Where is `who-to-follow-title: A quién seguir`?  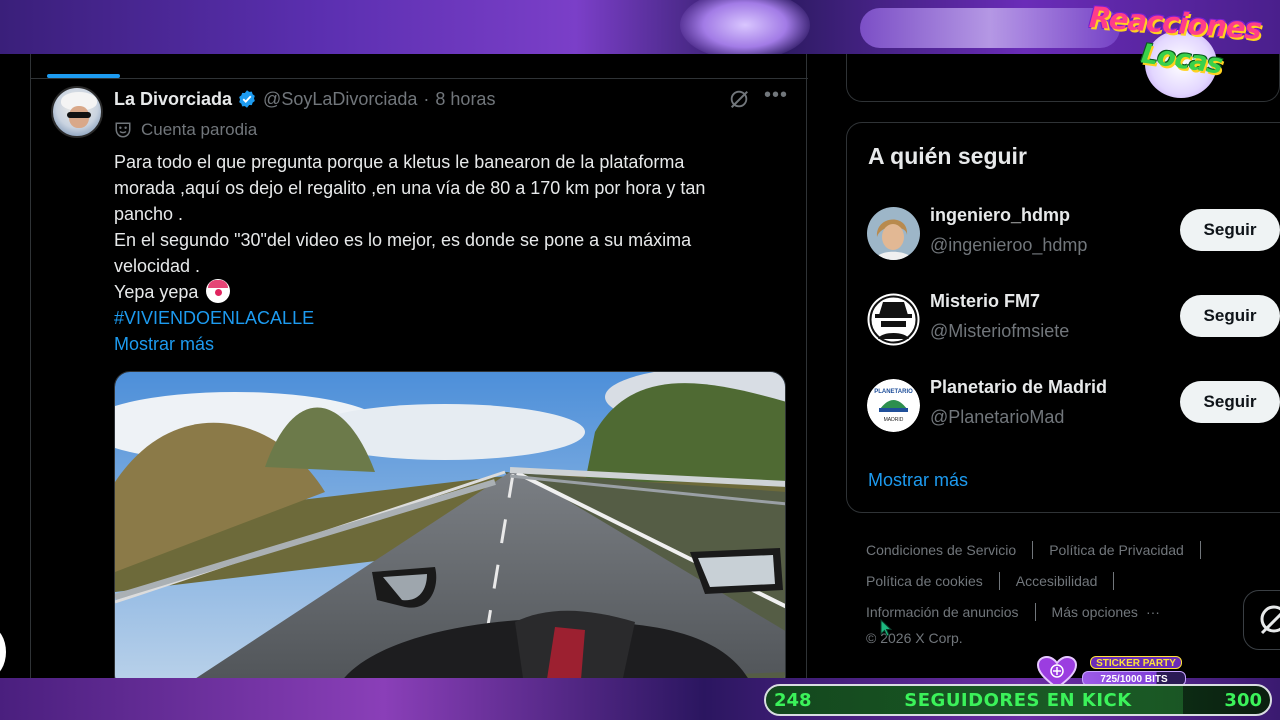
who-to-follow-title: A quién seguir is located at coordinates (947, 156).